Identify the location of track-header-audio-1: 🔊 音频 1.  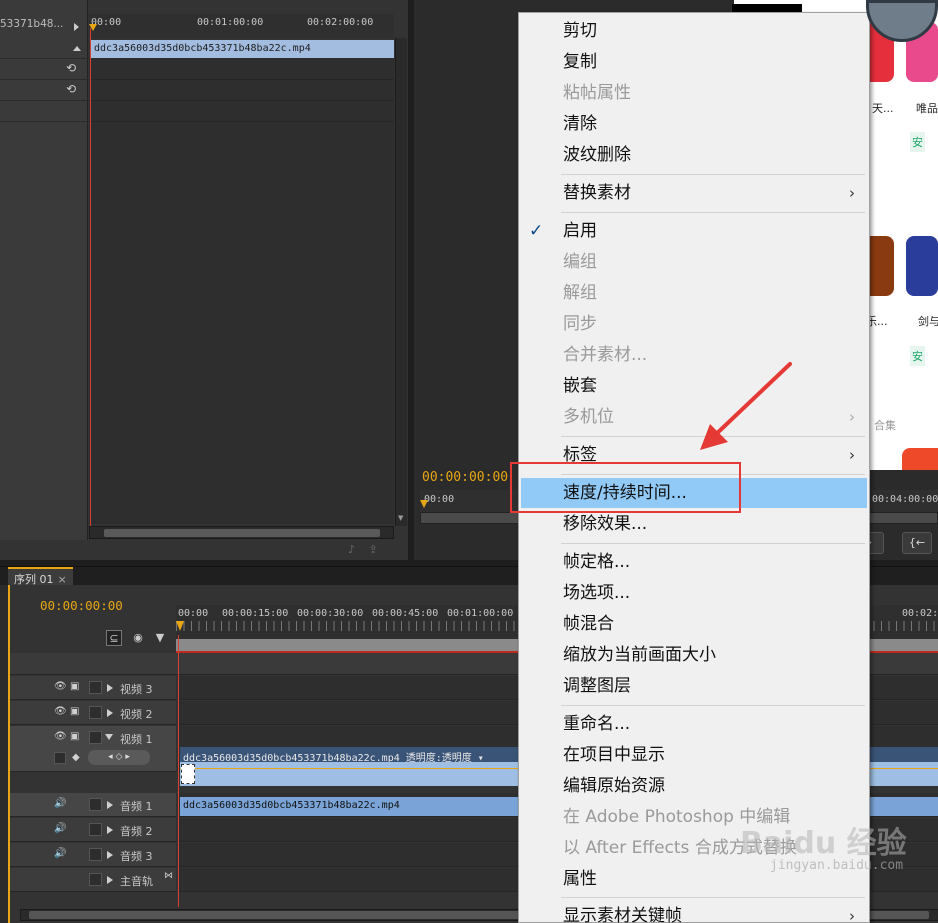
(93, 805).